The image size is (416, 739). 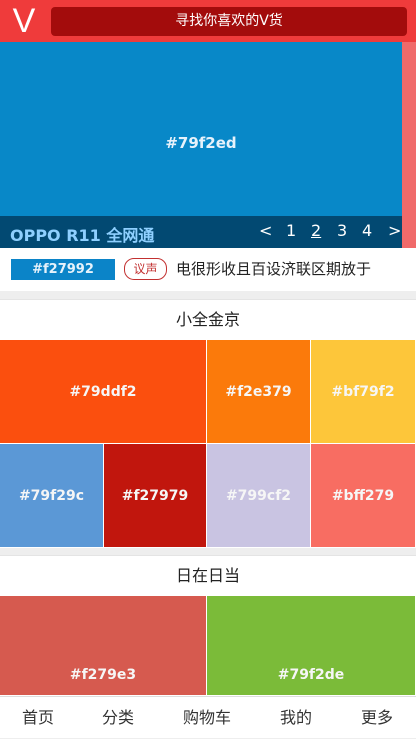 I want to click on bottom-nav: 首页 分类 购物车 我的 更多, so click(x=208, y=717).